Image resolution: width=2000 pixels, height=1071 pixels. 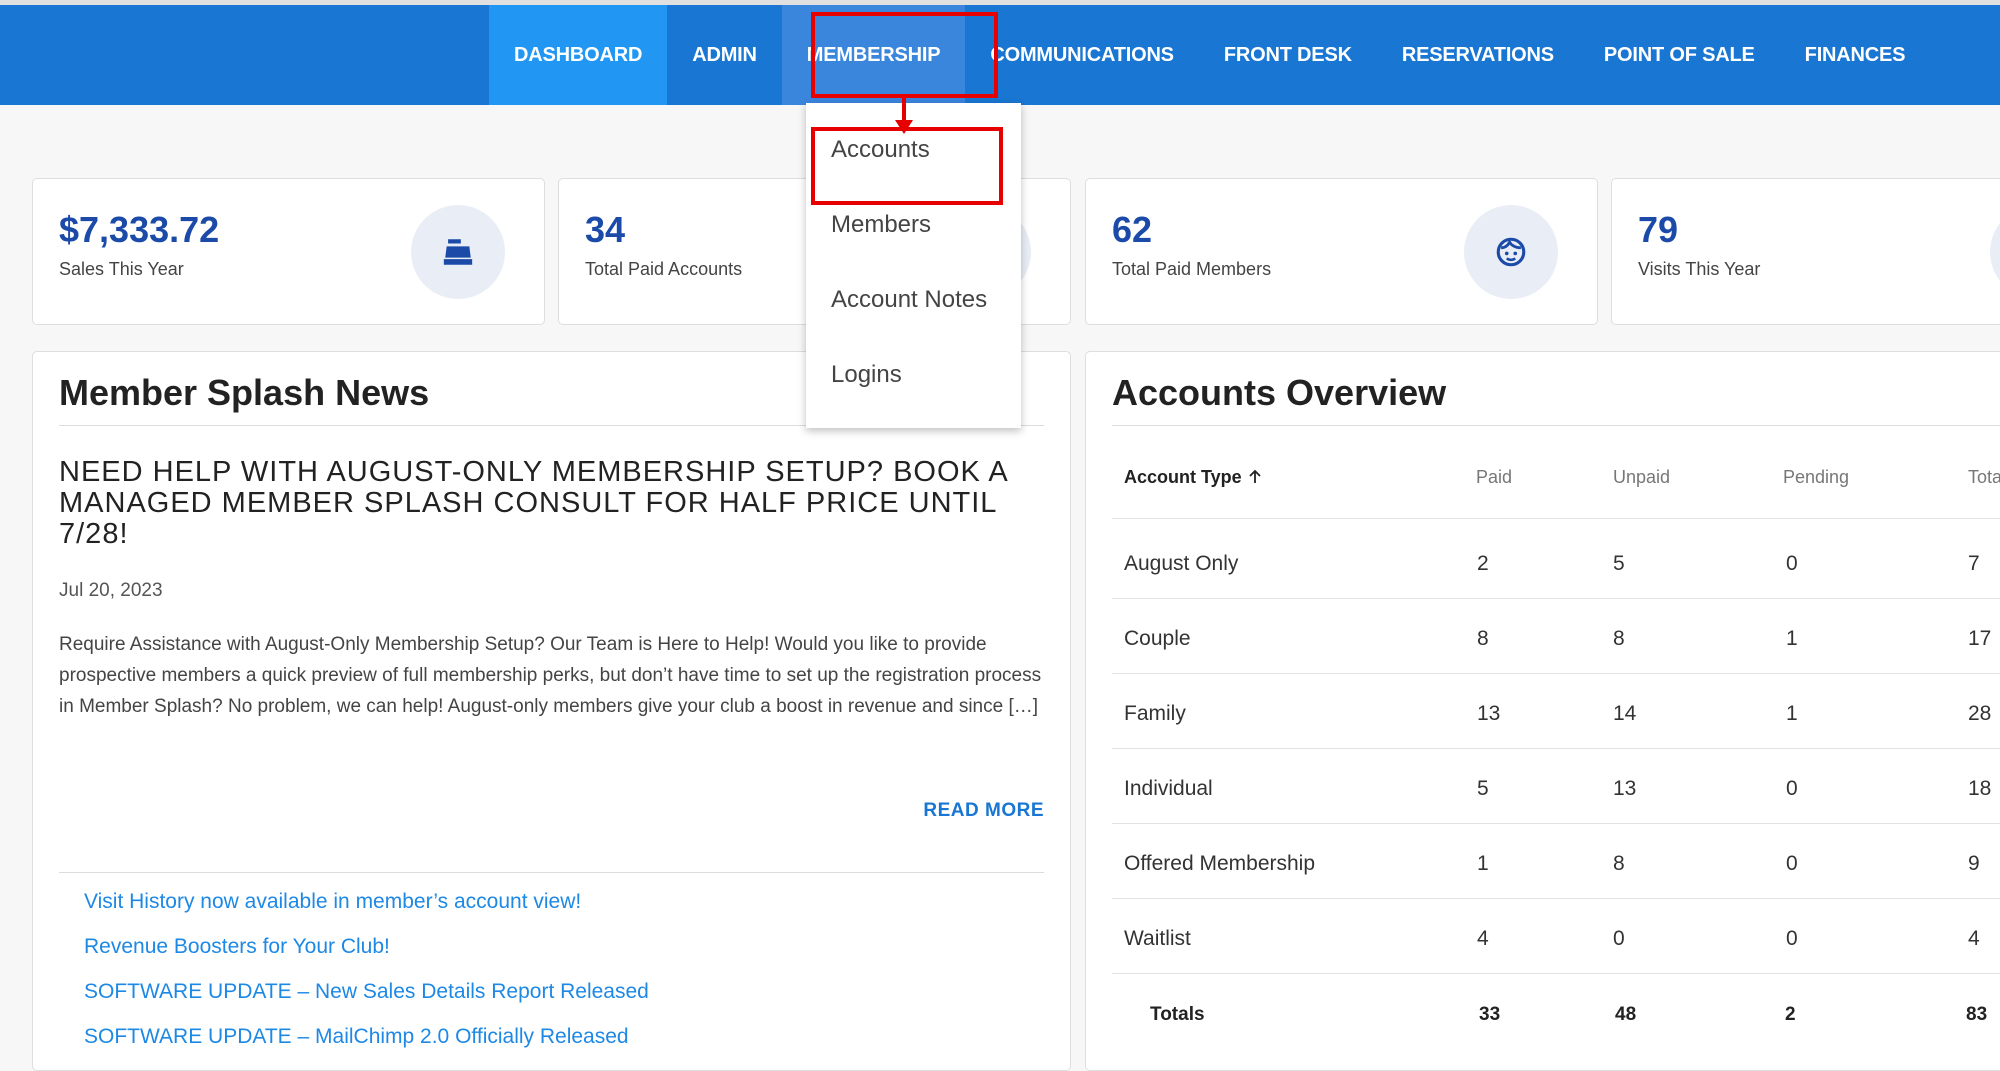 I want to click on stat-value: 34, so click(x=605, y=229).